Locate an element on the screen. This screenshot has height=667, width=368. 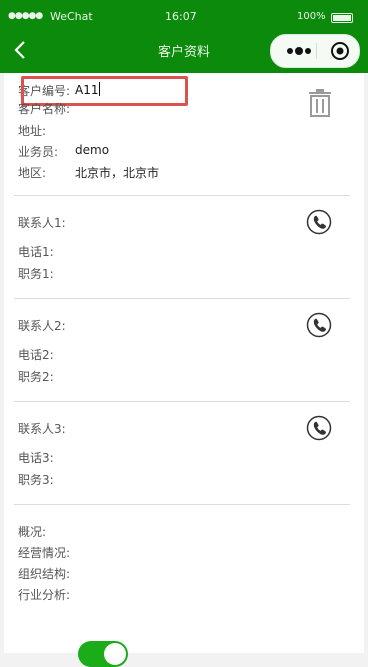
close-circle-icon is located at coordinates (340, 51).